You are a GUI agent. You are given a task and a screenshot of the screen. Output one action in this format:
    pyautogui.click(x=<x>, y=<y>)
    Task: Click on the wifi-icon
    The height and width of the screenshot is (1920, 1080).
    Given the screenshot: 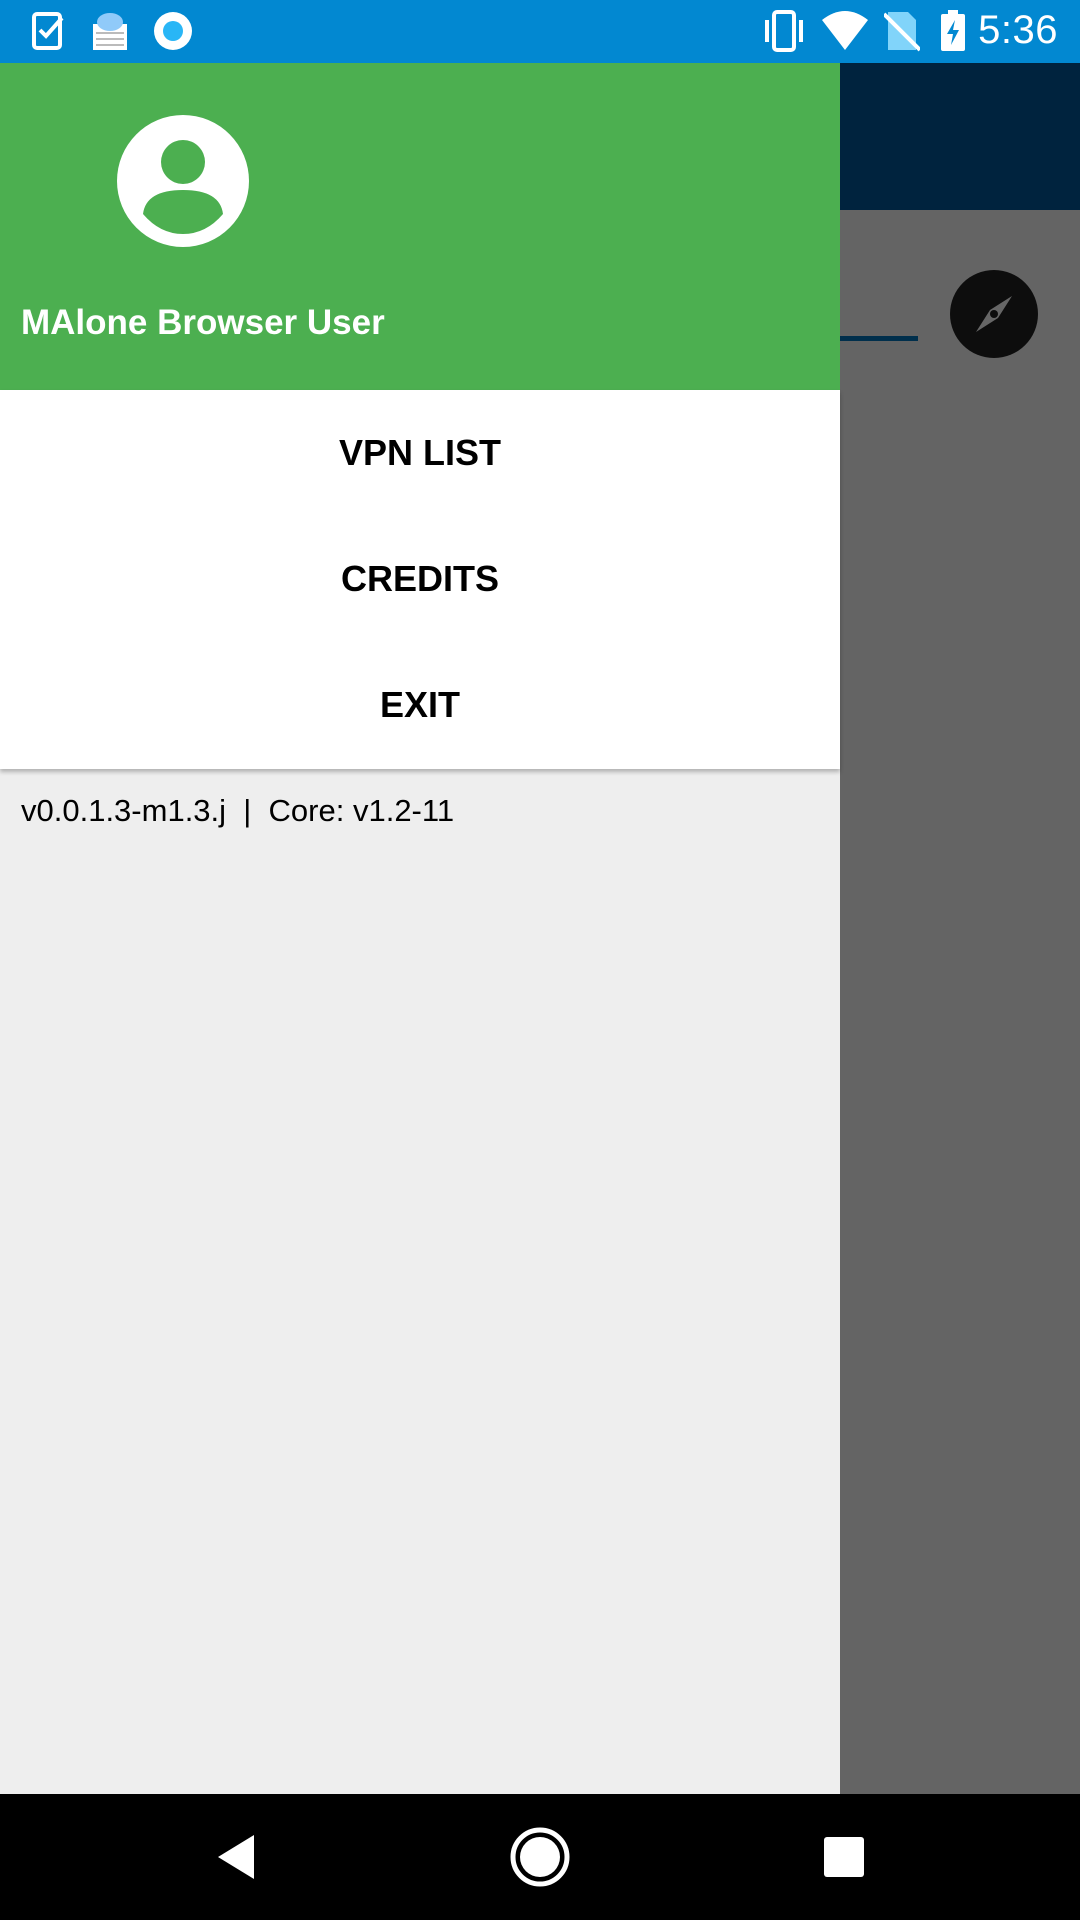 What is the action you would take?
    pyautogui.click(x=845, y=33)
    